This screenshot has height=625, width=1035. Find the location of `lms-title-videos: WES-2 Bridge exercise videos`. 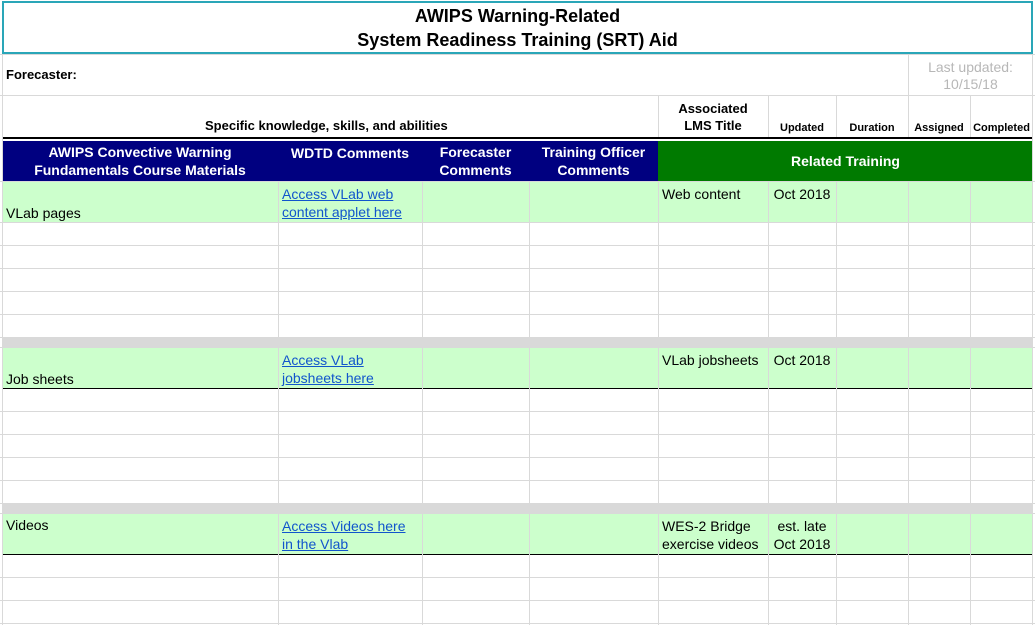

lms-title-videos: WES-2 Bridge exercise videos is located at coordinates (710, 535).